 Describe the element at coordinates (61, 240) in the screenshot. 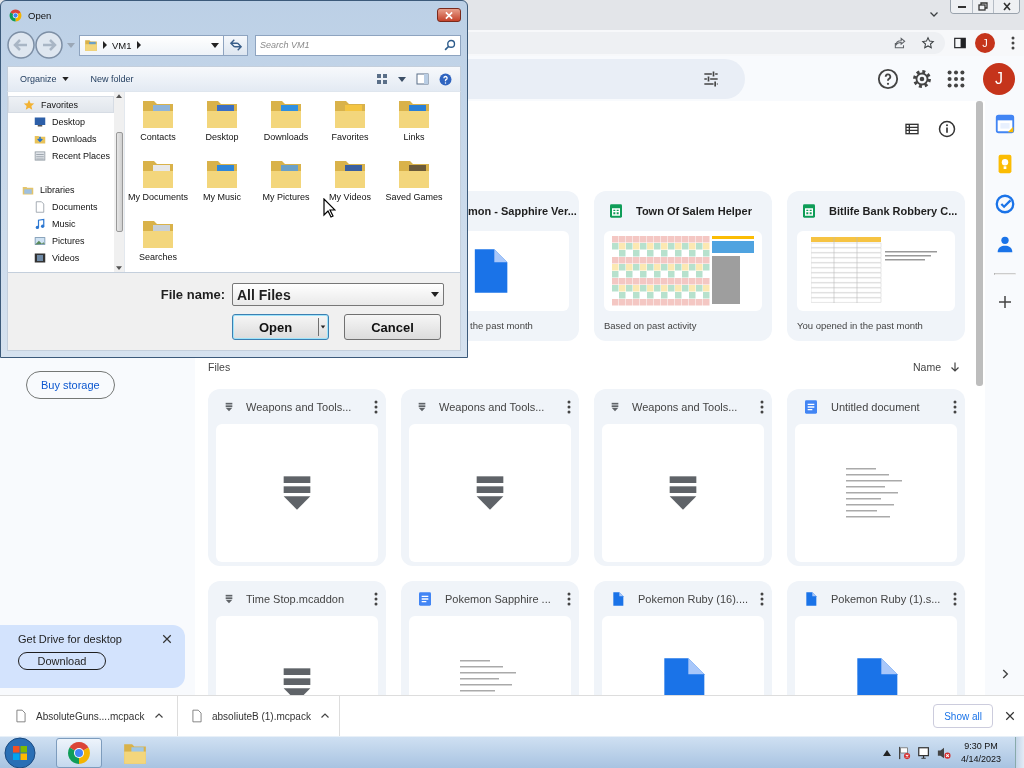

I see `nav-item: Pictures` at that location.